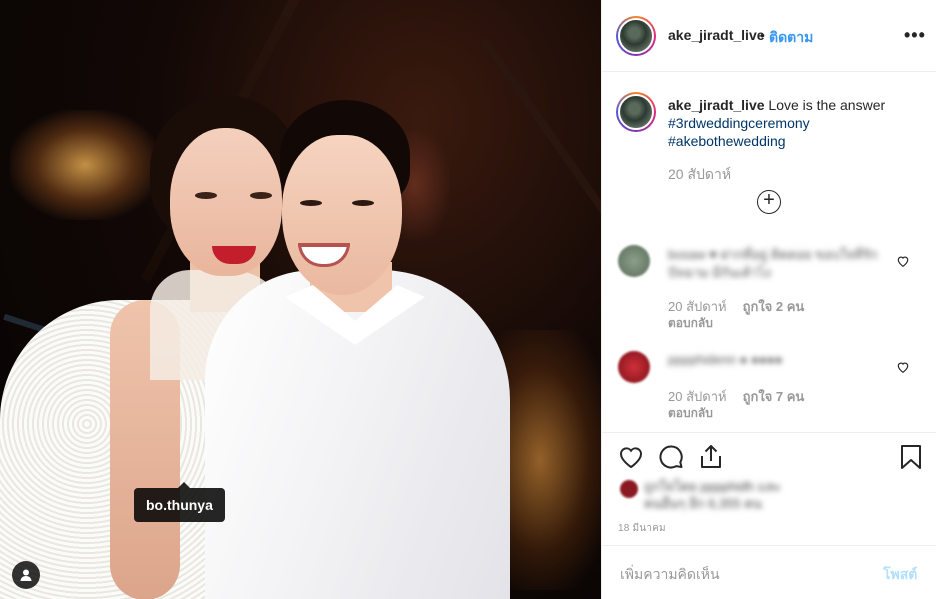  I want to click on user-tag-bubble: bo.thunya, so click(179, 502).